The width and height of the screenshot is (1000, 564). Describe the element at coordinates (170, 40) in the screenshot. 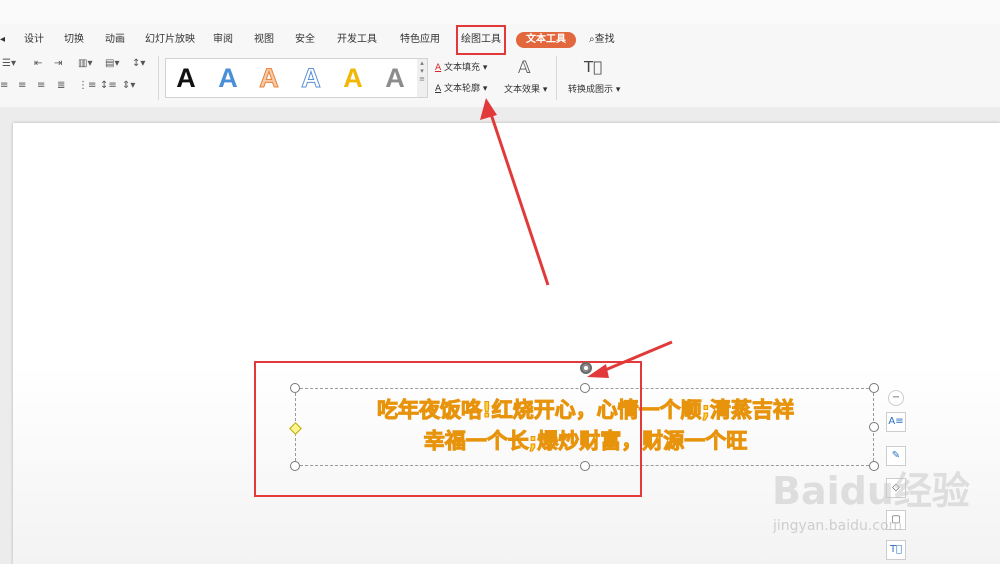

I see `tab-slideshow: 幻灯片放映` at that location.